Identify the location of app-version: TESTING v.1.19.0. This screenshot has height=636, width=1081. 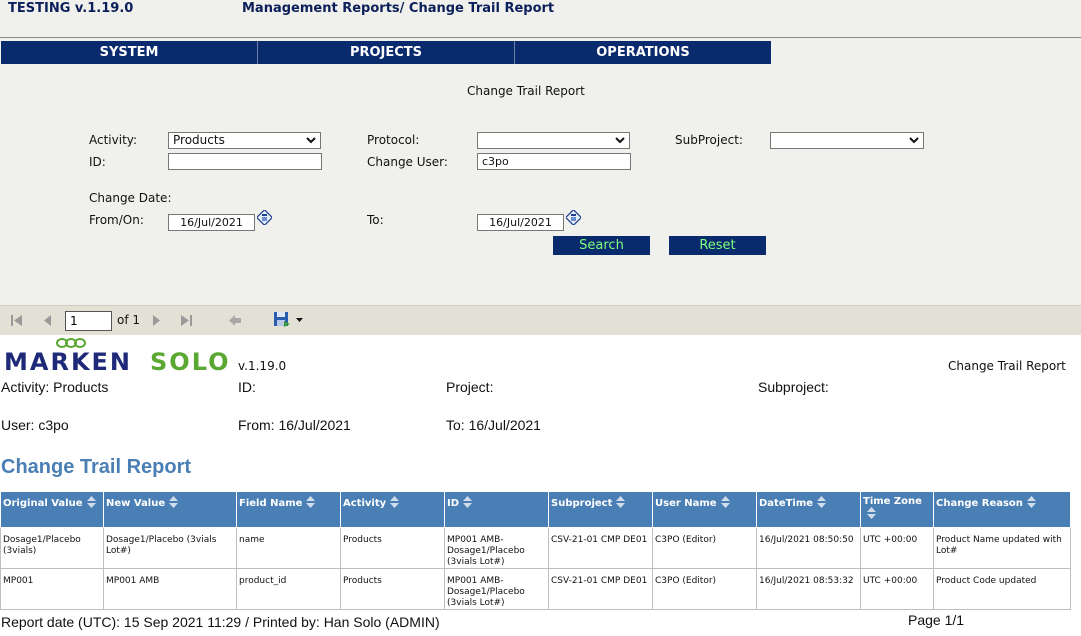
(71, 8).